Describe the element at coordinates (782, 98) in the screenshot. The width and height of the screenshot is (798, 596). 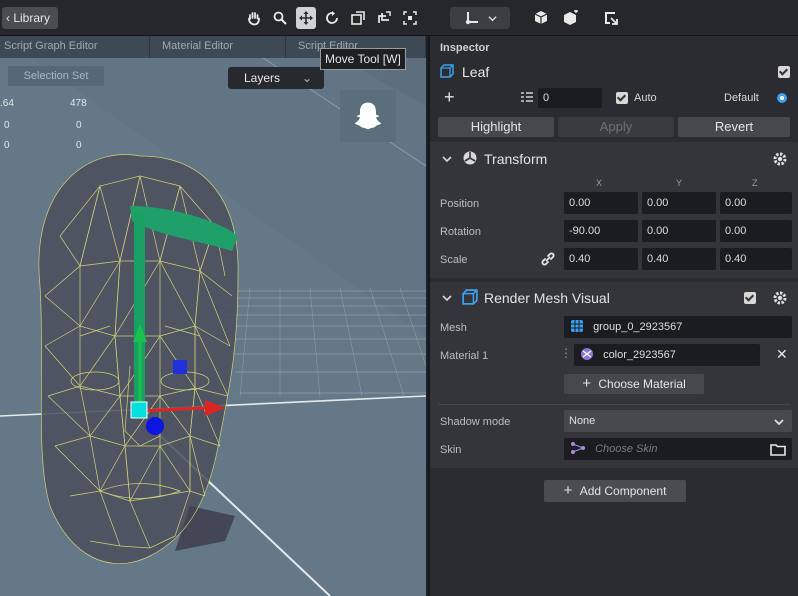
I see `default-radio` at that location.